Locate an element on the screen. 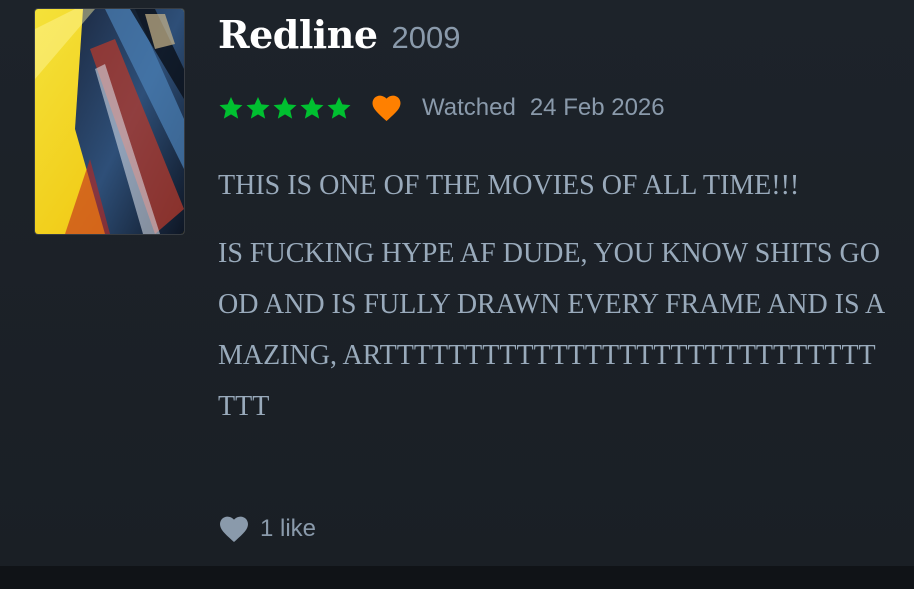 The width and height of the screenshot is (914, 589). watched-label: Watched is located at coordinates (469, 107).